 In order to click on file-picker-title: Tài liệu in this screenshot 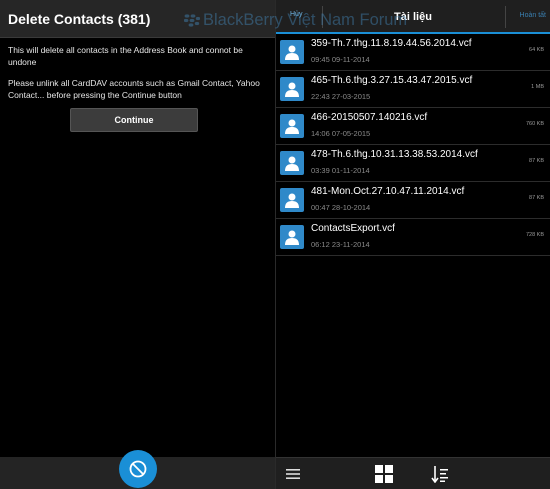, I will do `click(413, 17)`.